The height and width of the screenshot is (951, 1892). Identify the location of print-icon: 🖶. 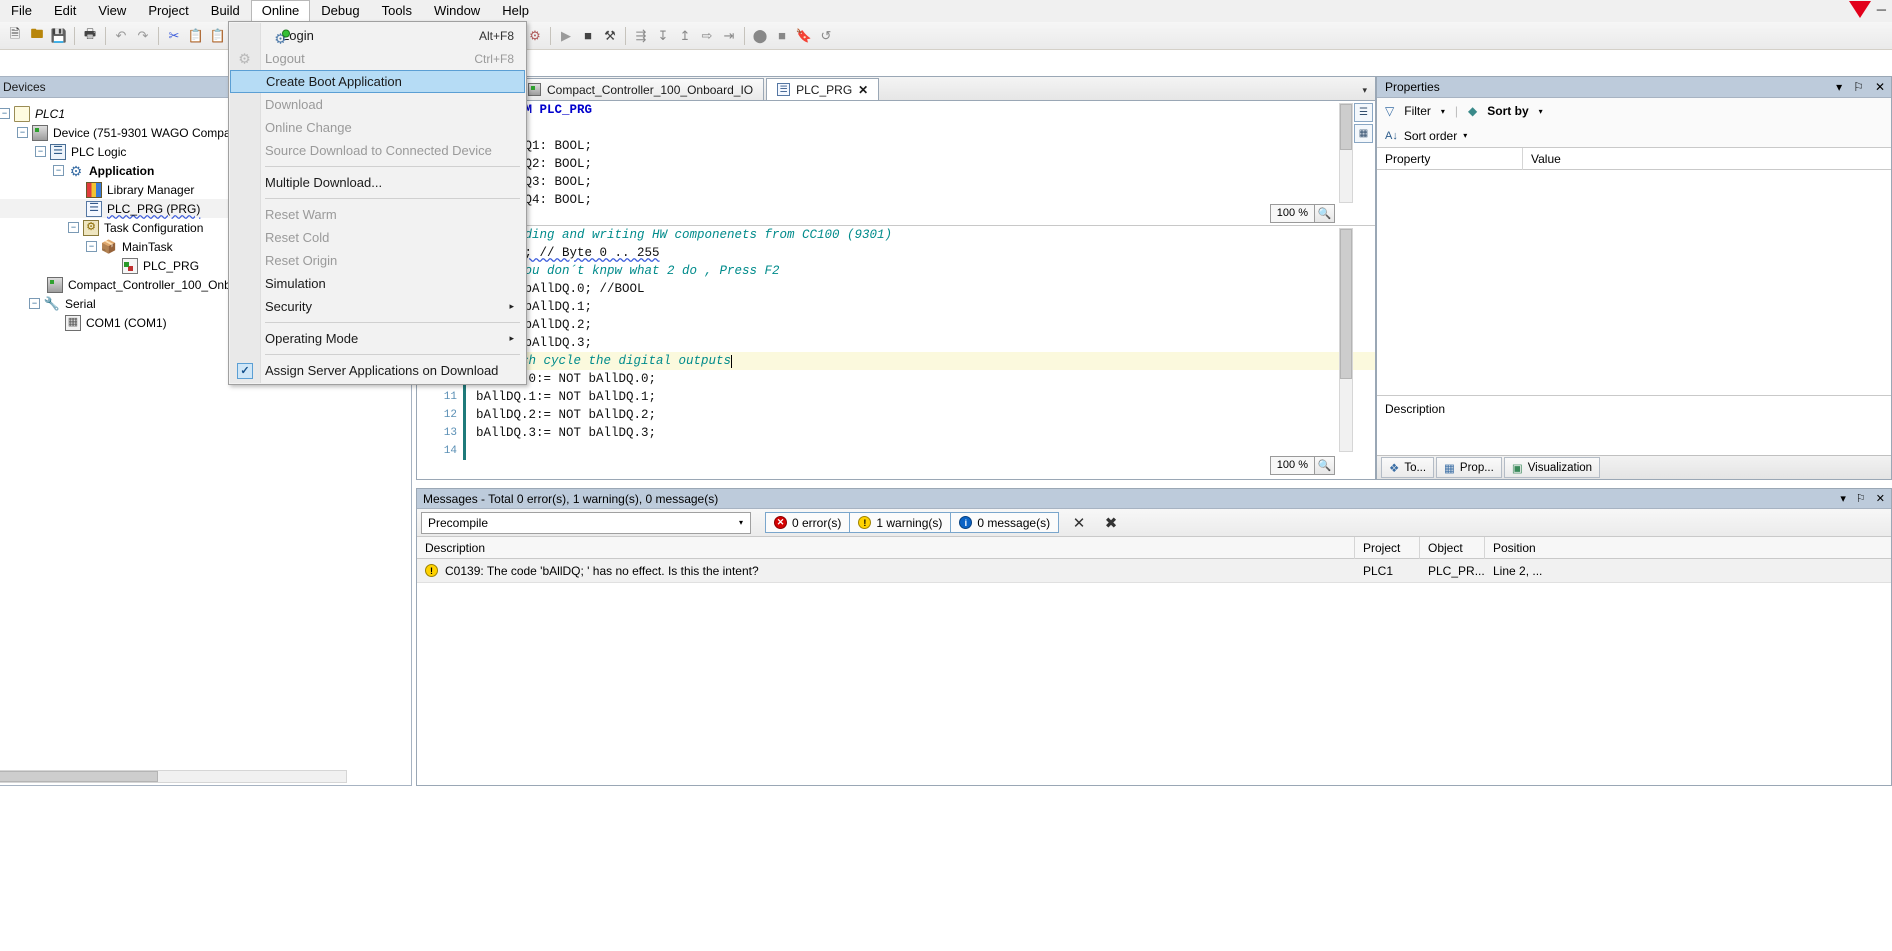
(90, 36).